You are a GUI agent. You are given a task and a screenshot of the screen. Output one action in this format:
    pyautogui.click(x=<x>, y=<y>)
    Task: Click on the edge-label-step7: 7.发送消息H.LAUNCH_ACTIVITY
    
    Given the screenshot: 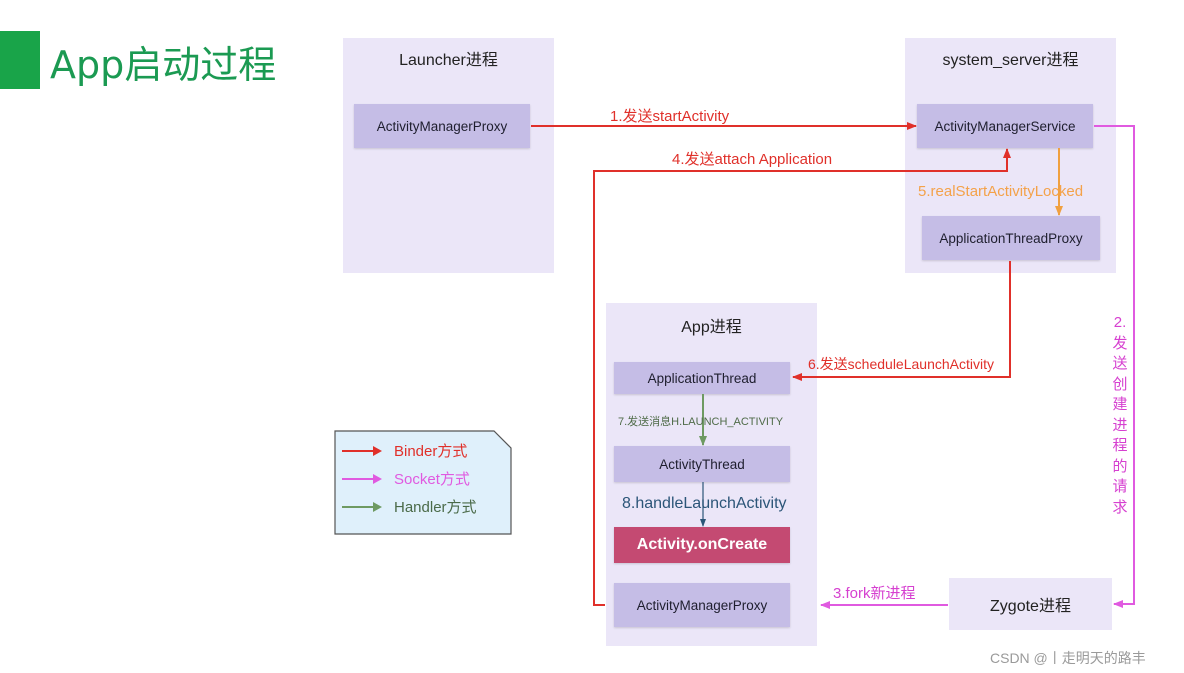 What is the action you would take?
    pyautogui.click(x=701, y=422)
    